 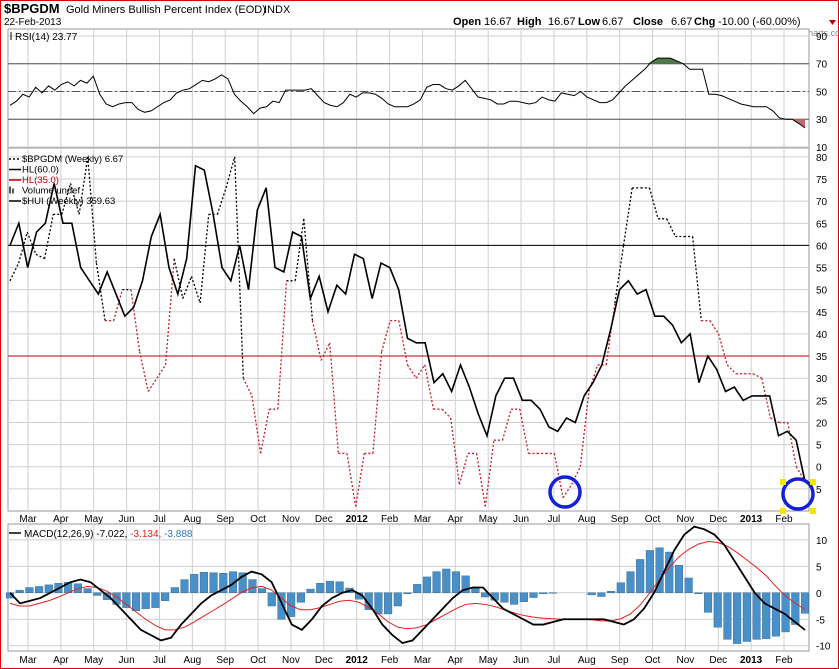 I want to click on index-name: Gold Miners Bullish Percent Index (EOD), so click(x=166, y=10).